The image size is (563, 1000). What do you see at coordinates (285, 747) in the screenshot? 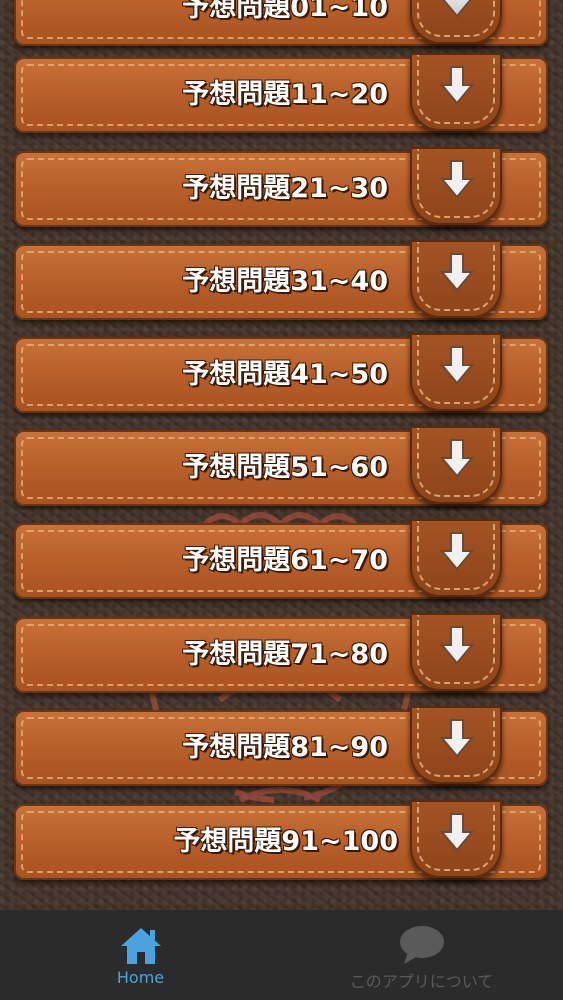
I see `question-set-label: 予想問題81~90` at bounding box center [285, 747].